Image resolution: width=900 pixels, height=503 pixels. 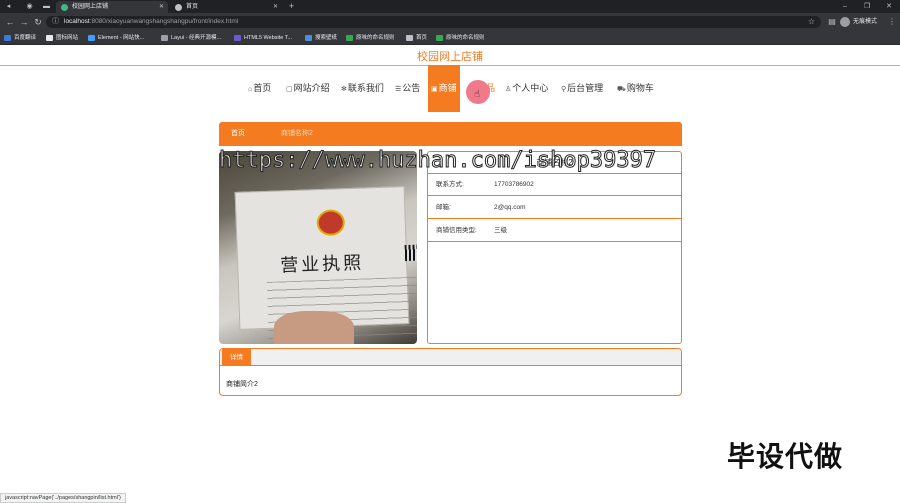 What do you see at coordinates (811, 22) in the screenshot?
I see `bookmark-star-icon: ☆` at bounding box center [811, 22].